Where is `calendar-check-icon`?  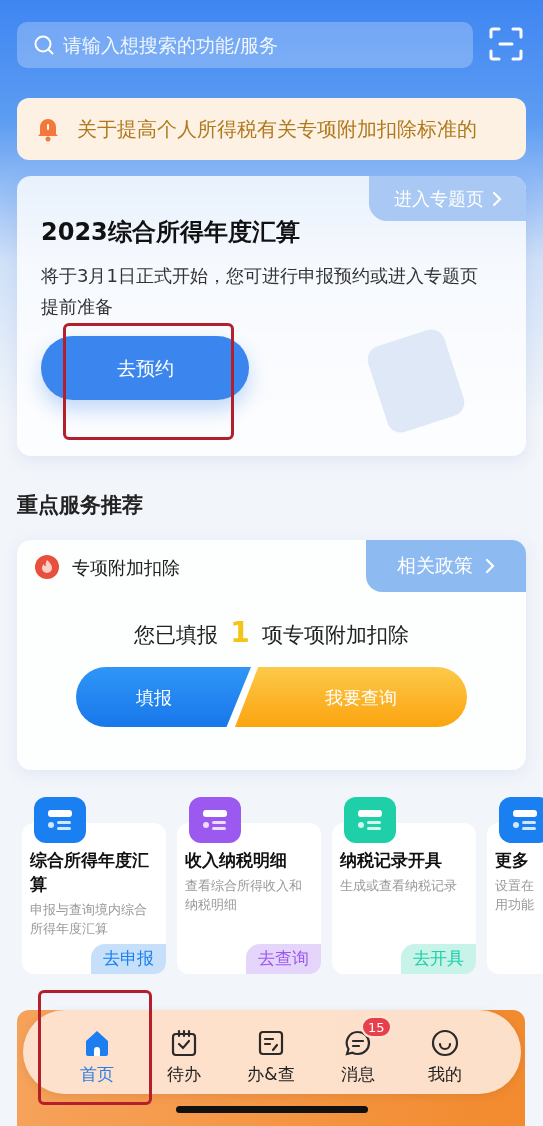
calendar-check-icon is located at coordinates (184, 1043).